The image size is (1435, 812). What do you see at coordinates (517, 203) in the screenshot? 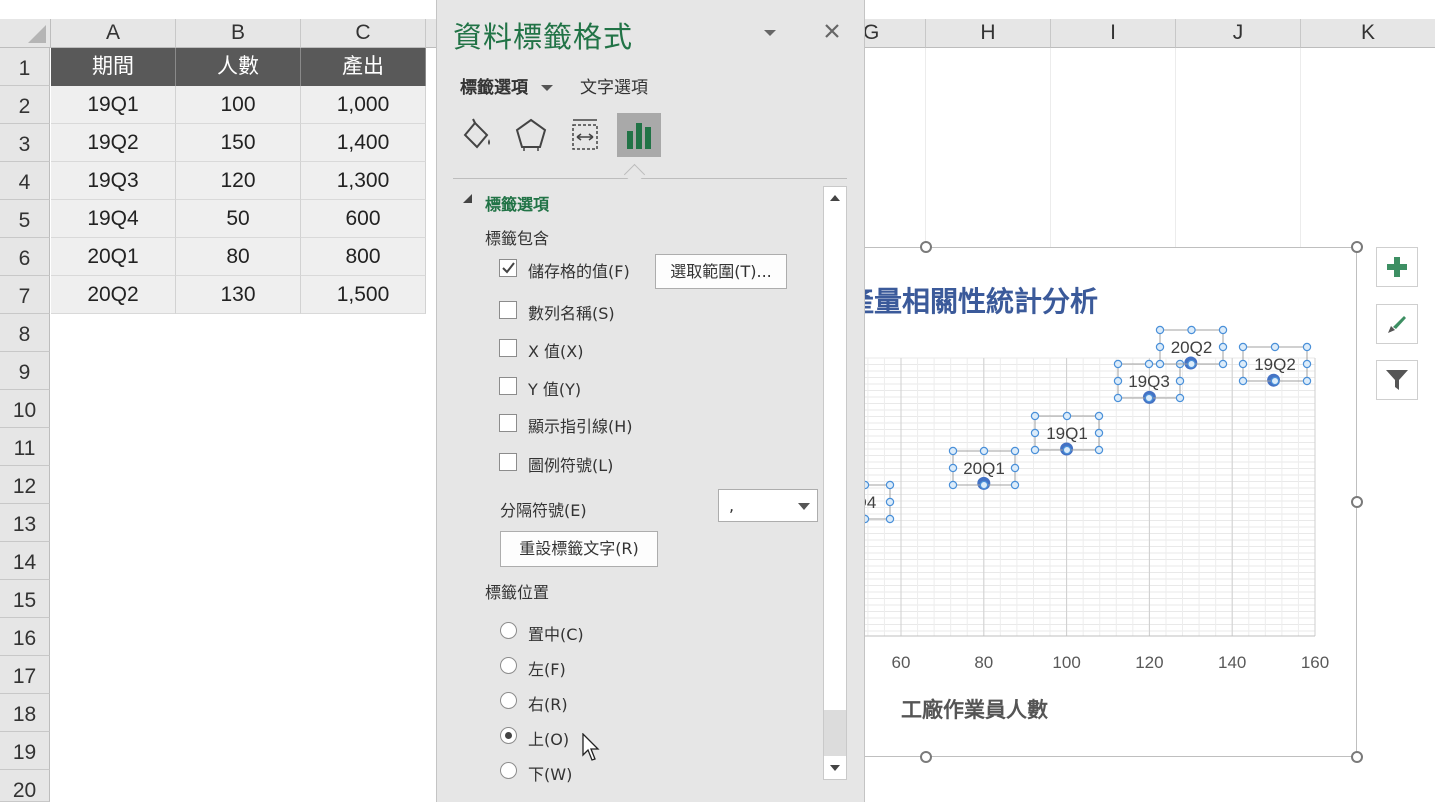
I see `section-label-options: 標籤選項` at bounding box center [517, 203].